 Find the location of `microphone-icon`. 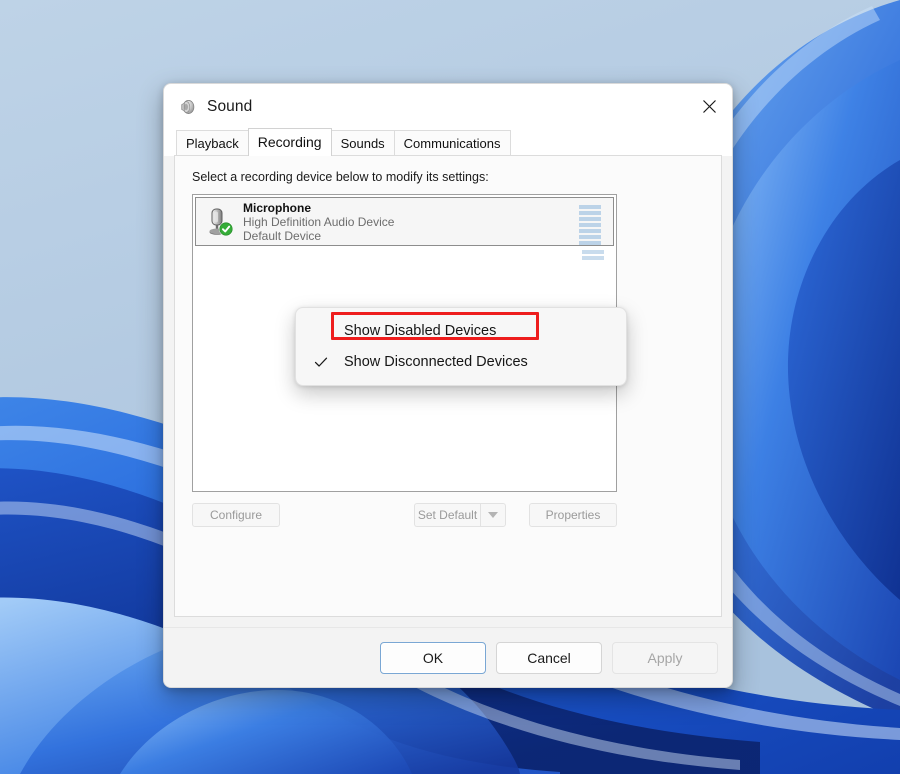

microphone-icon is located at coordinates (221, 222).